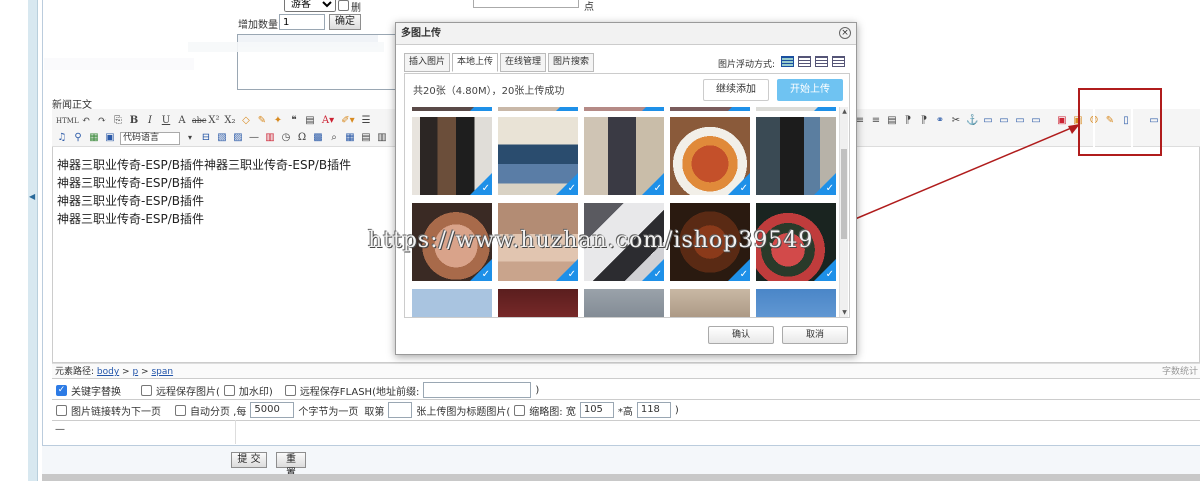 The width and height of the screenshot is (1200, 481). I want to click on dropdown-arrow-icon: ▾, so click(190, 138).